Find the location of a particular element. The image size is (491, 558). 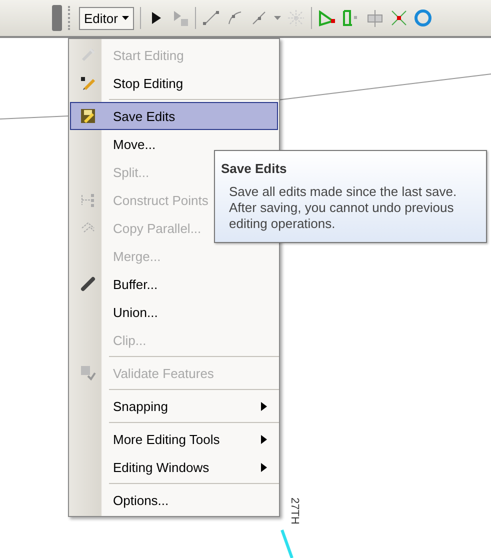

vertex-edit-icon is located at coordinates (327, 18).